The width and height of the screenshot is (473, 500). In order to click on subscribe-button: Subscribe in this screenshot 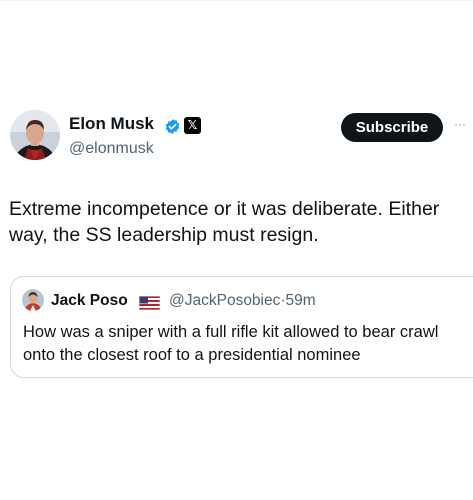, I will do `click(392, 127)`.